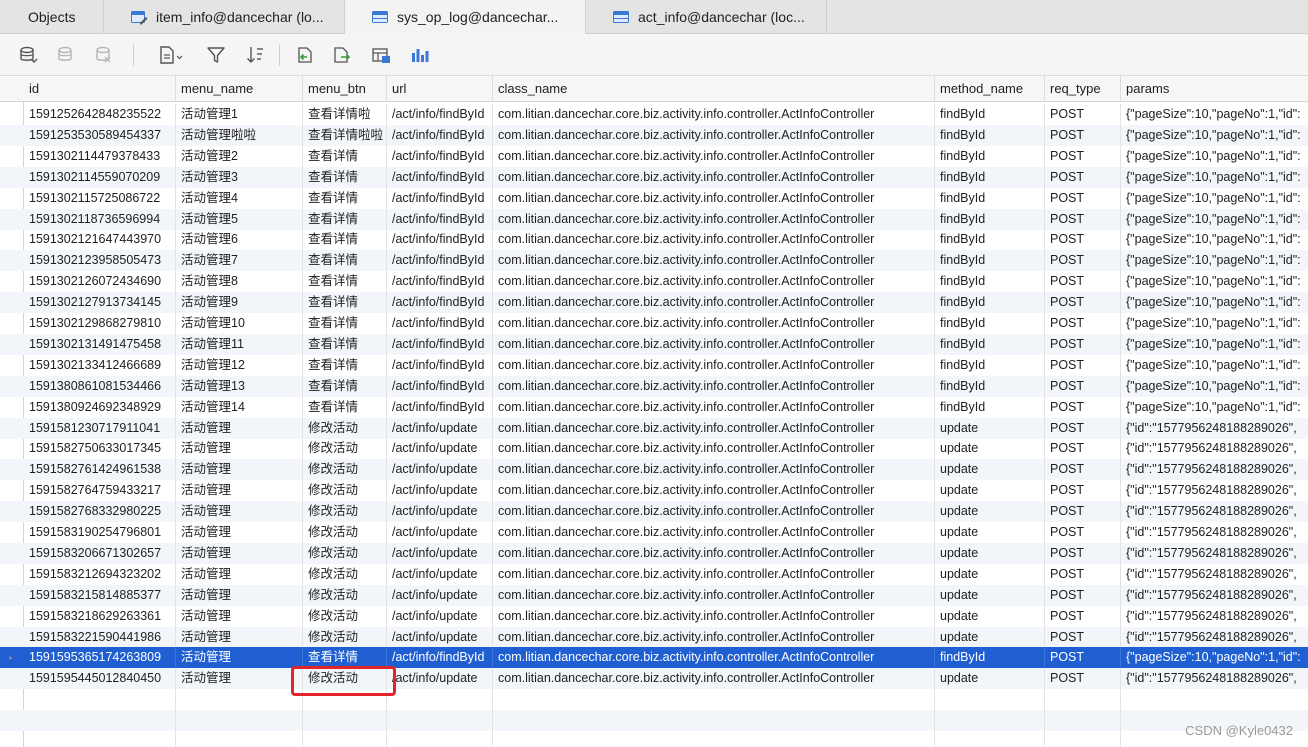 The height and width of the screenshot is (747, 1308). I want to click on cell-menu-name: 活动管理6, so click(239, 240).